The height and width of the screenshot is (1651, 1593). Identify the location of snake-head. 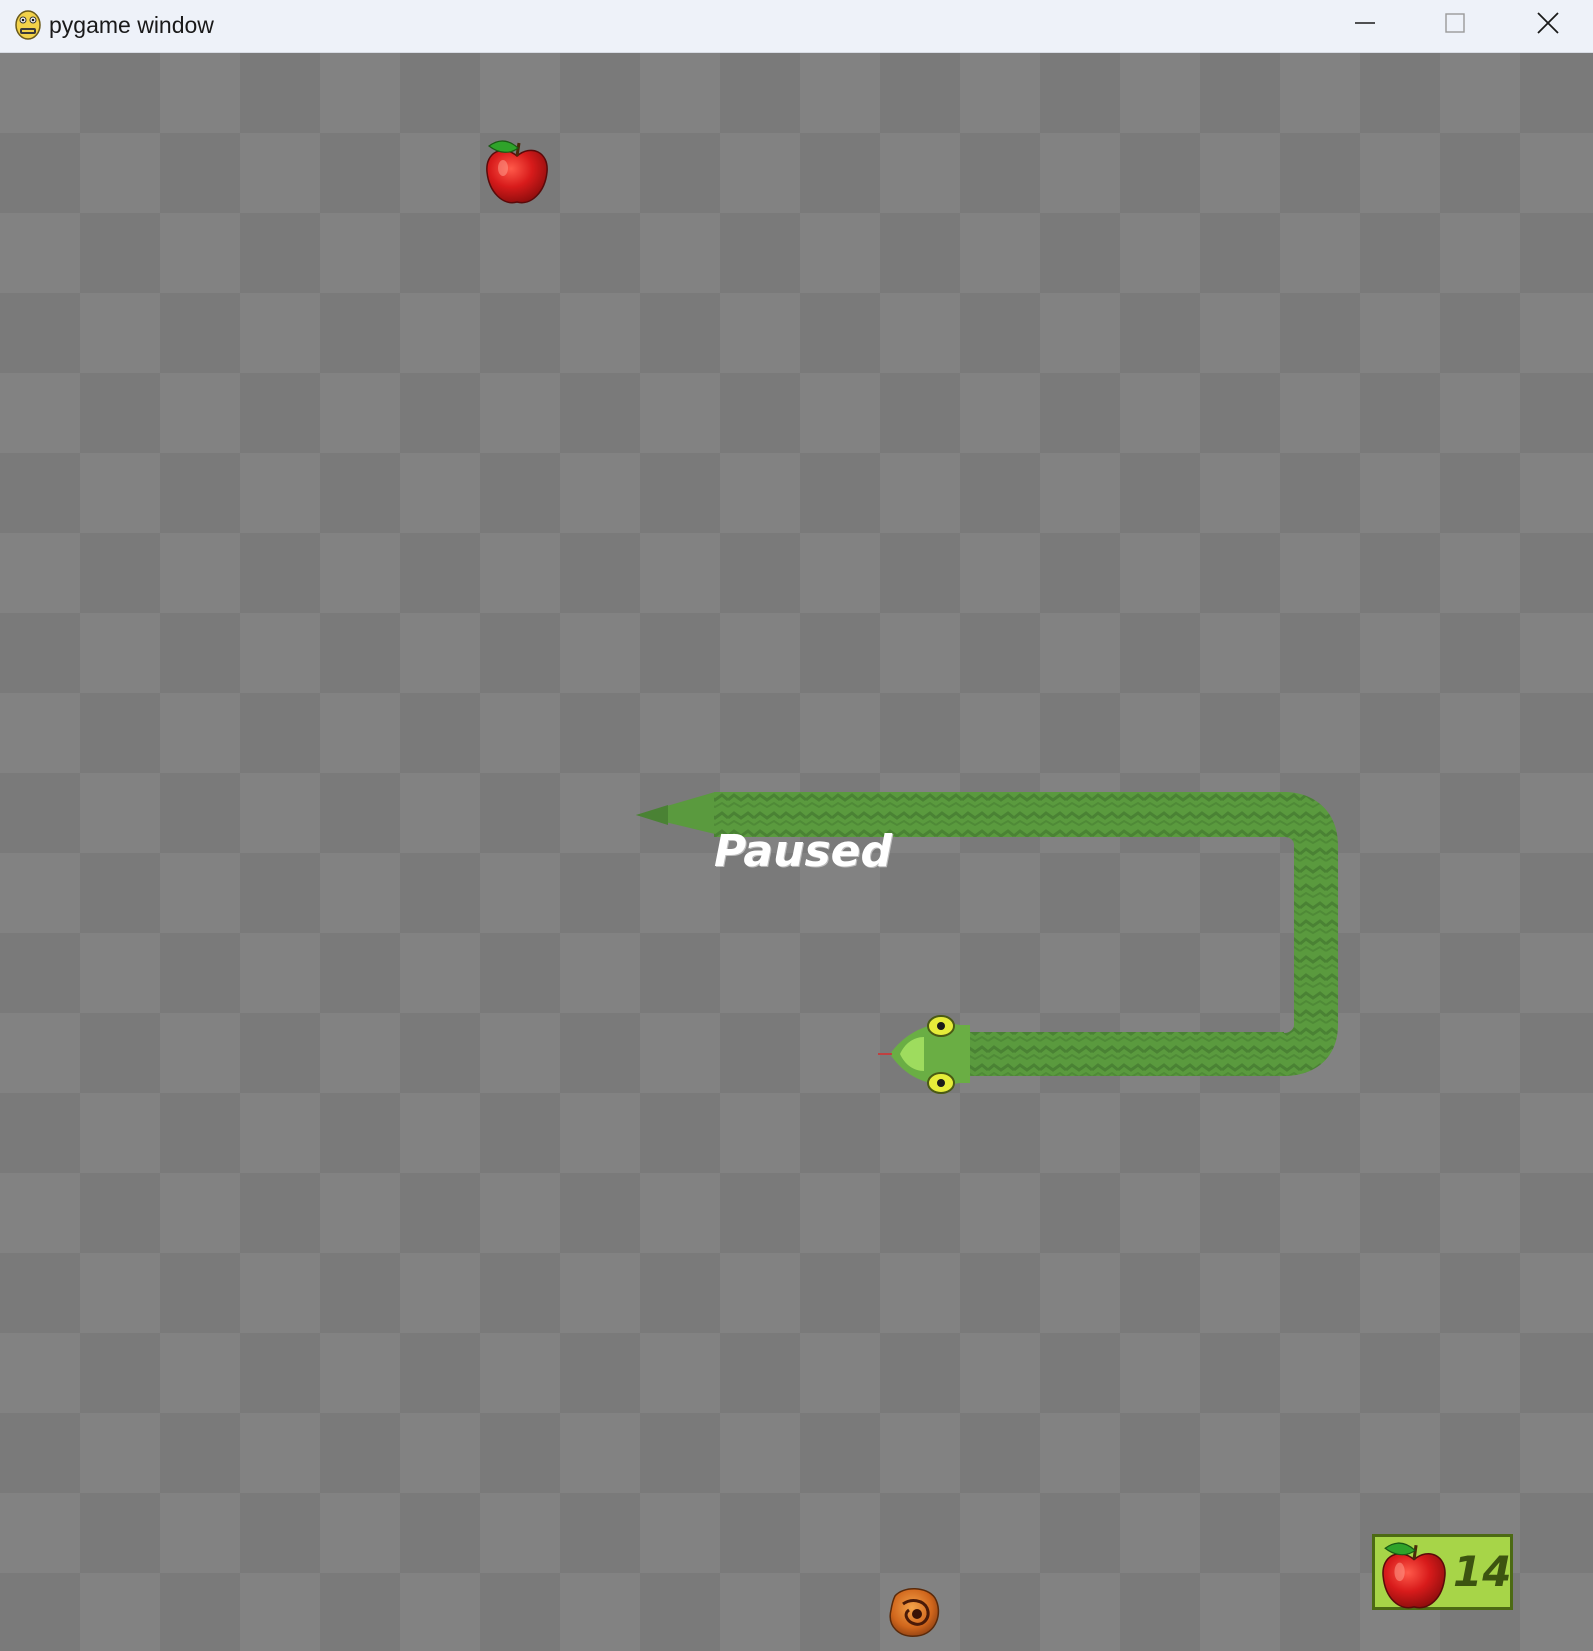
(924, 1054).